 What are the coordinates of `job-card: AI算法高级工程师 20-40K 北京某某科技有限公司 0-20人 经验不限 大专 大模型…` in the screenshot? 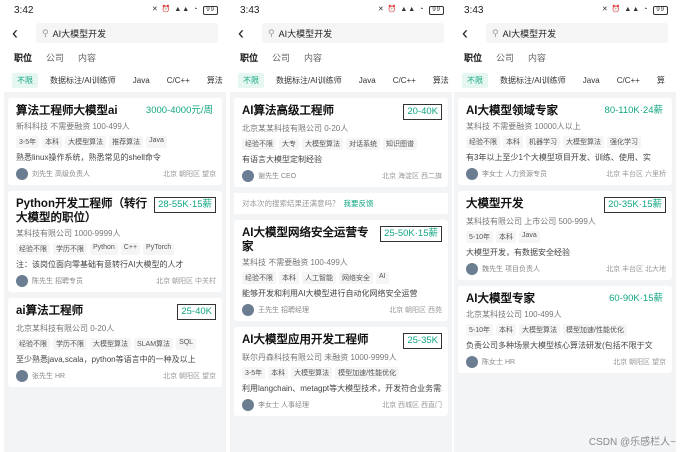 It's located at (341, 142).